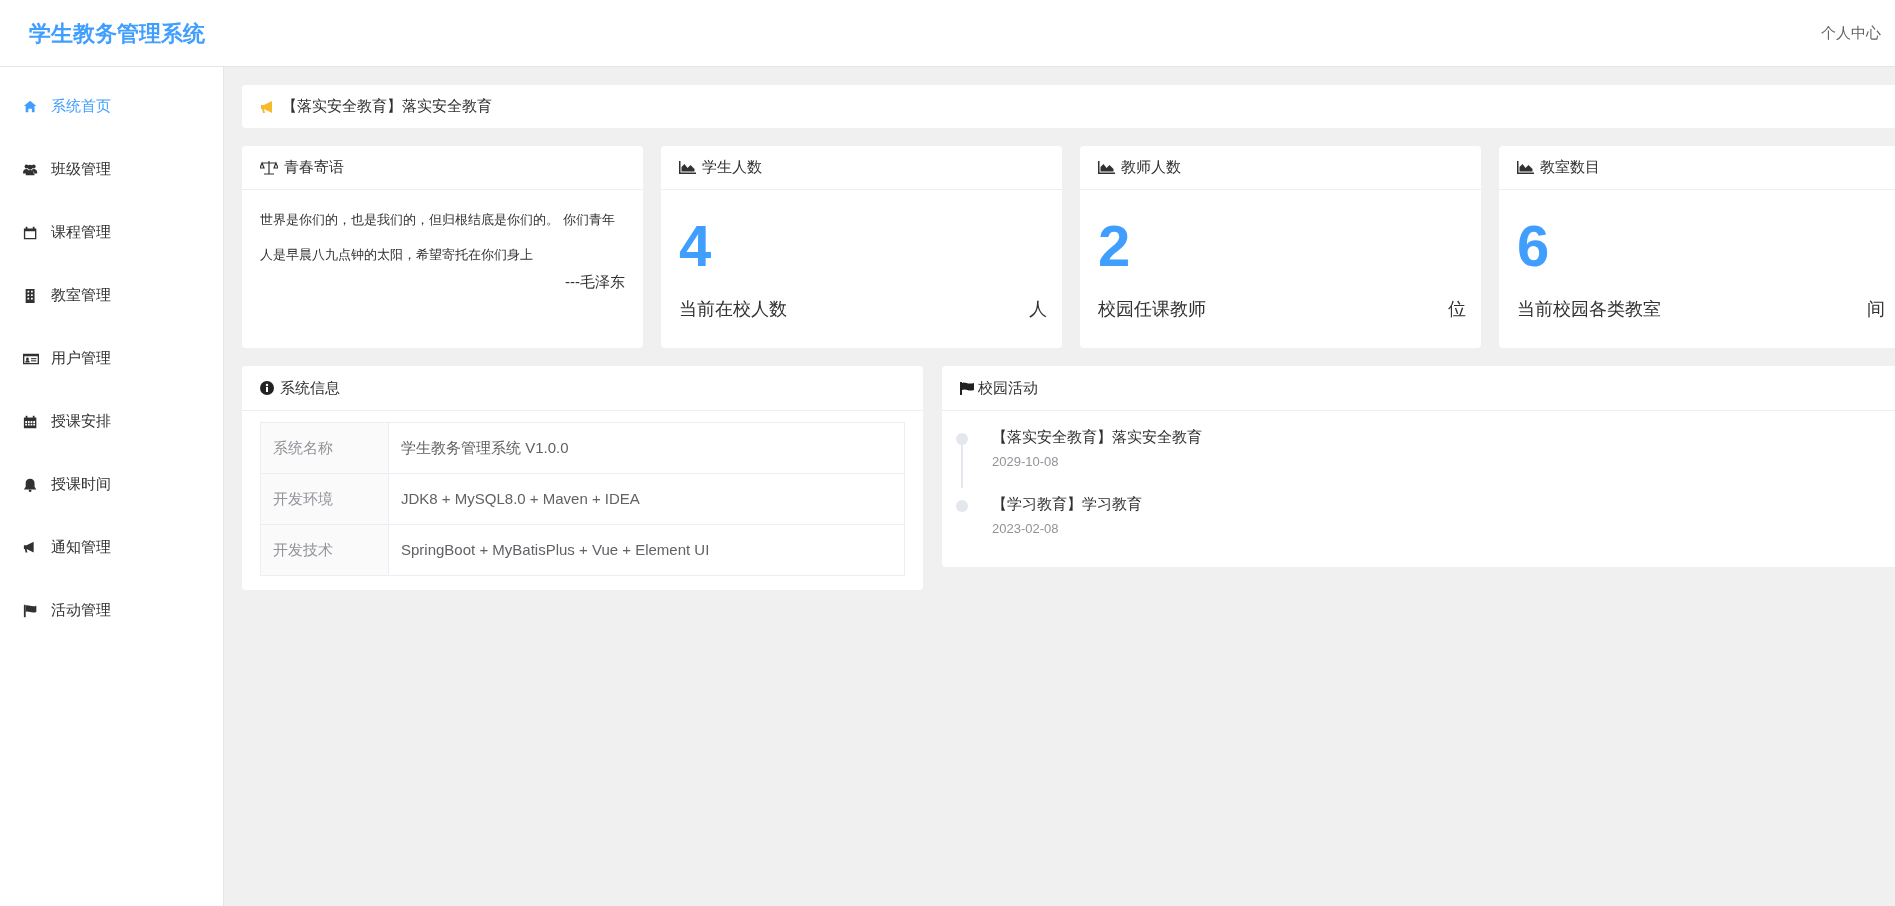 Image resolution: width=1895 pixels, height=906 pixels. What do you see at coordinates (31, 106) in the screenshot?
I see `home-icon` at bounding box center [31, 106].